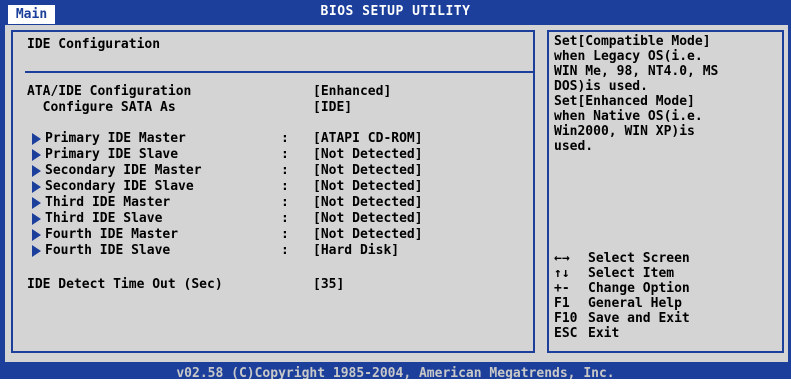  Describe the element at coordinates (628, 116) in the screenshot. I see `help-line: when Native OS(i.e.` at that location.